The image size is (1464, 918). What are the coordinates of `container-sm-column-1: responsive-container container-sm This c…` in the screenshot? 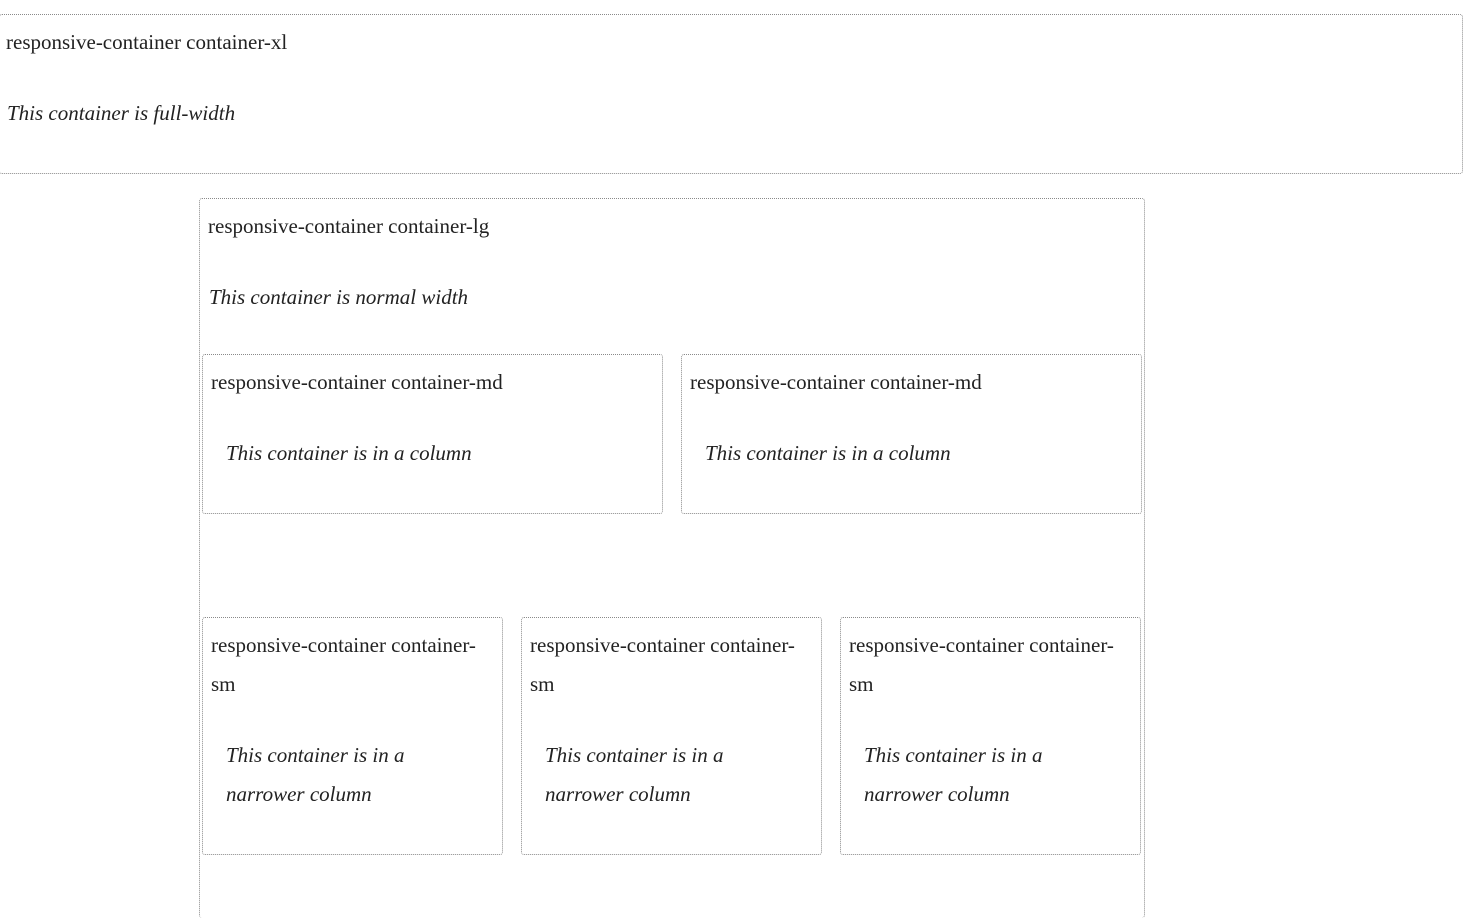 It's located at (352, 736).